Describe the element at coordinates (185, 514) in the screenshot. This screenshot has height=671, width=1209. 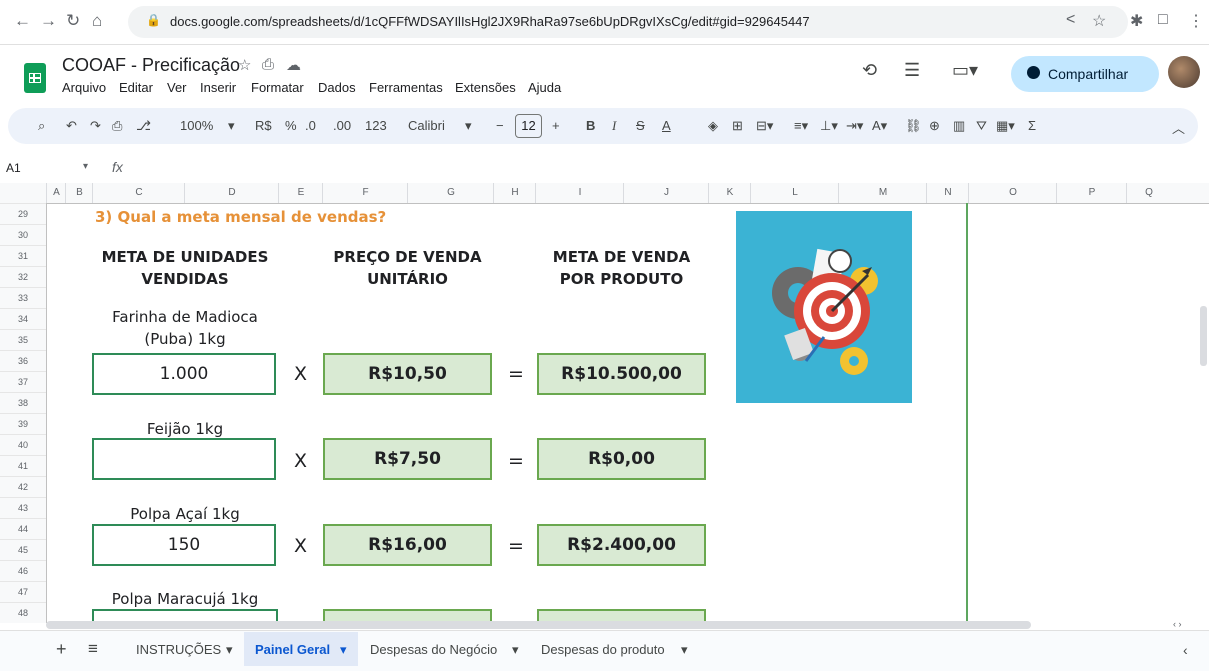
I see `product-name: Polpa Açaí 1kg` at that location.